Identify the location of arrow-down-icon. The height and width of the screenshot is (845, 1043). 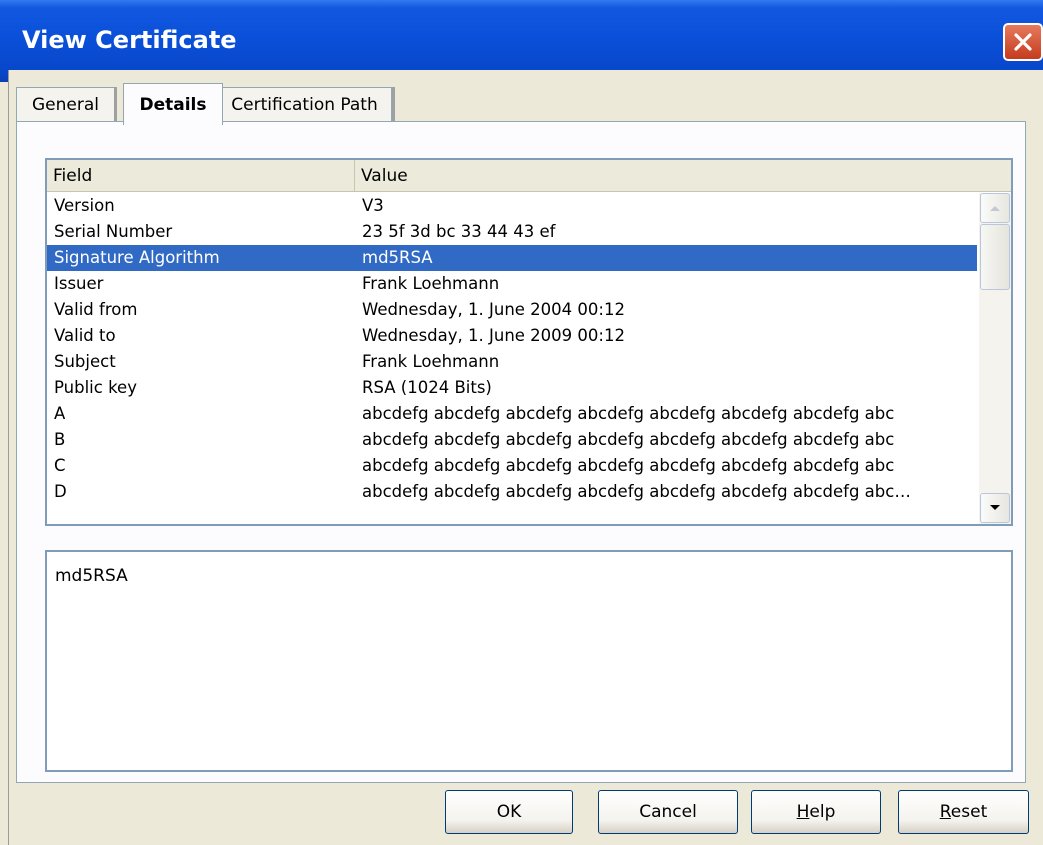
(995, 507).